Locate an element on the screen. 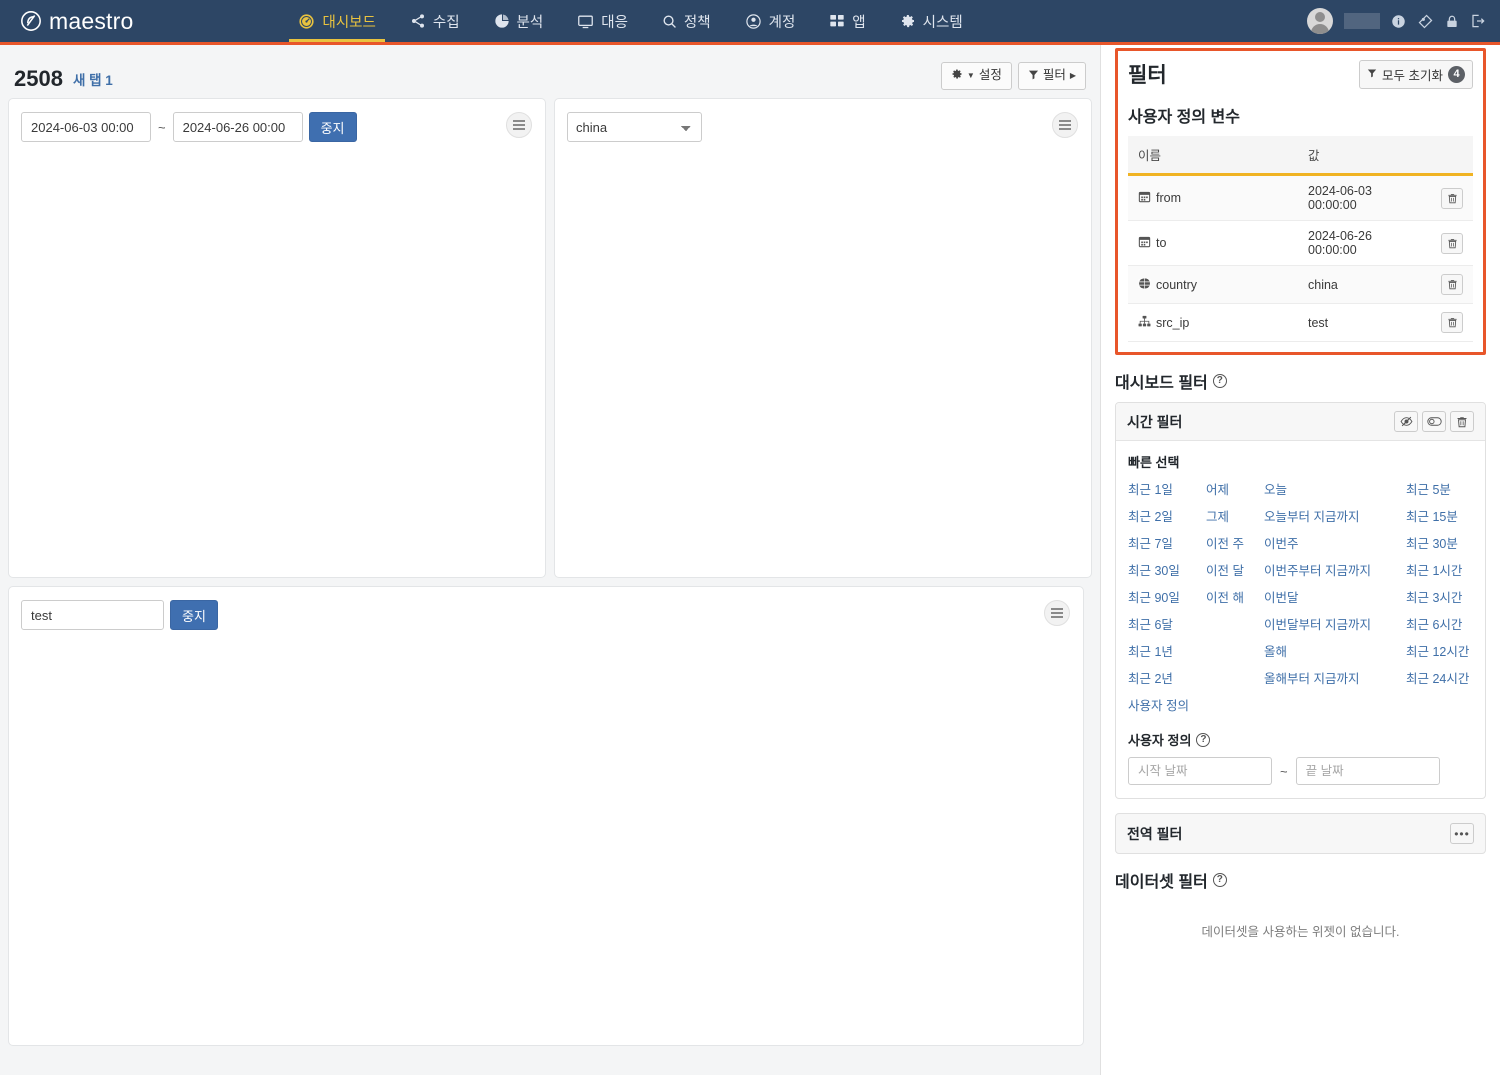 The width and height of the screenshot is (1500, 1075). avatar is located at coordinates (1320, 21).